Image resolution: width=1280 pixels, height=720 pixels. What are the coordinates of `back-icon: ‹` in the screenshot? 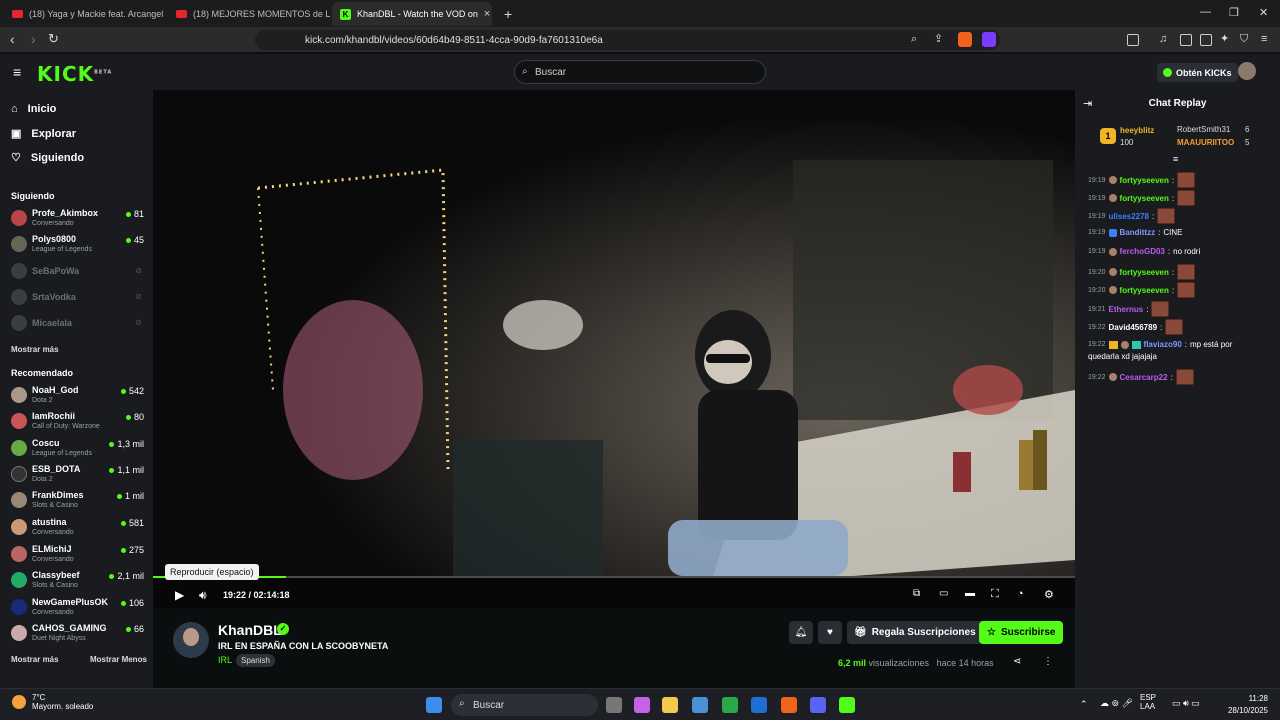 It's located at (12, 39).